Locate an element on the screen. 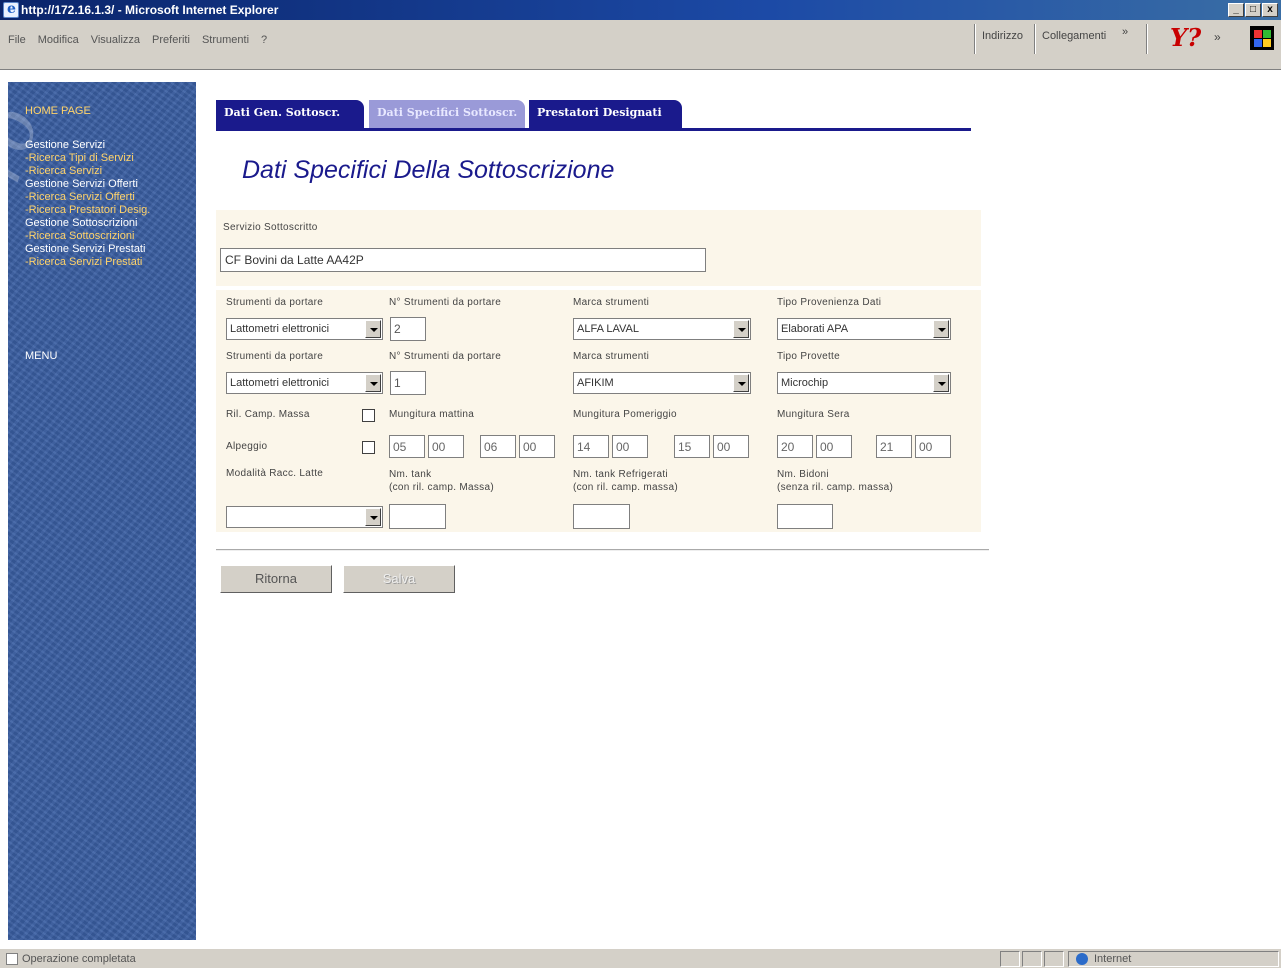 This screenshot has width=1281, height=968. home-page-link: HOME PAGE is located at coordinates (58, 111).